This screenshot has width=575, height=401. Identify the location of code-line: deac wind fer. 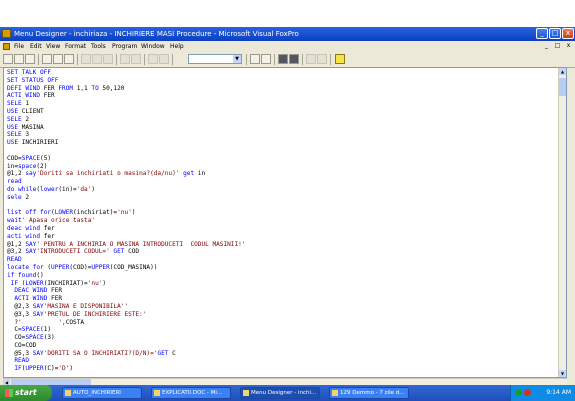
(126, 229).